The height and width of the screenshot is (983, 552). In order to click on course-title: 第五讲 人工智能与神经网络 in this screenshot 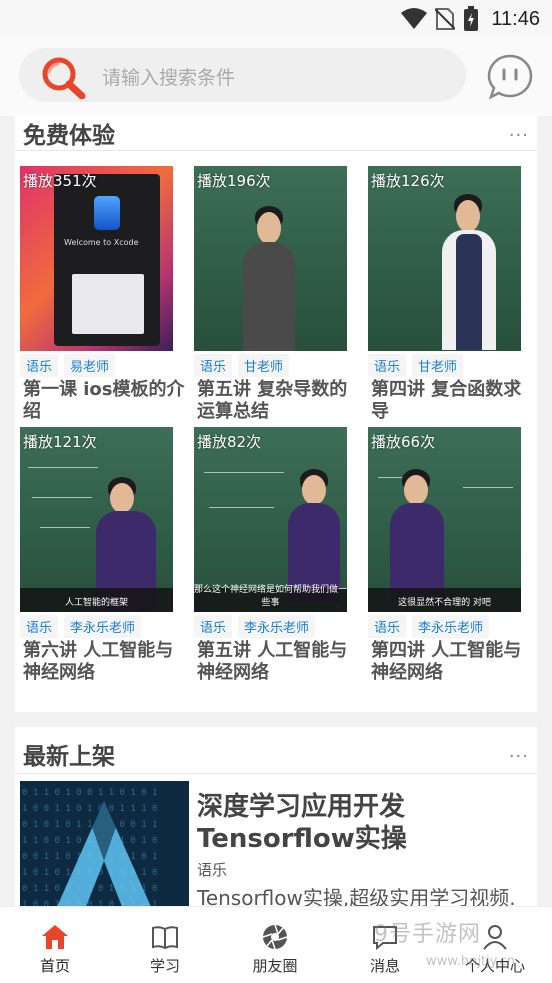, I will do `click(272, 661)`.